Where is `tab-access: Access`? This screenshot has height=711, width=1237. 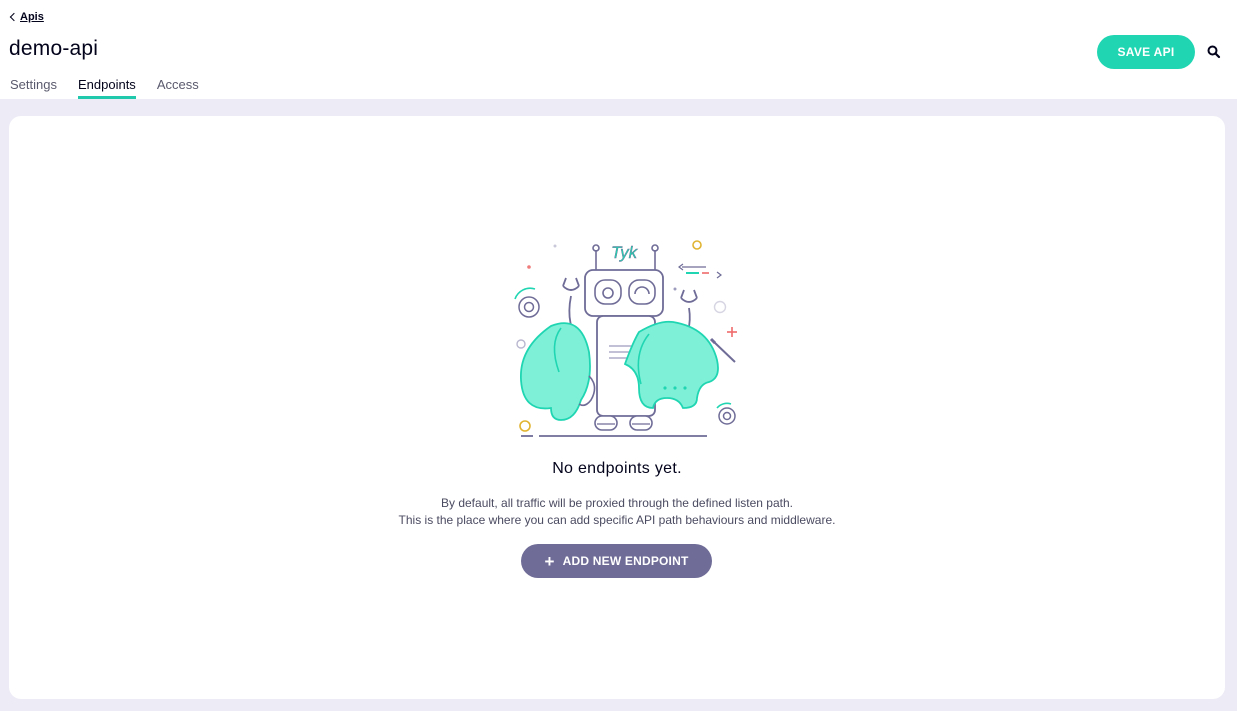 tab-access: Access is located at coordinates (178, 88).